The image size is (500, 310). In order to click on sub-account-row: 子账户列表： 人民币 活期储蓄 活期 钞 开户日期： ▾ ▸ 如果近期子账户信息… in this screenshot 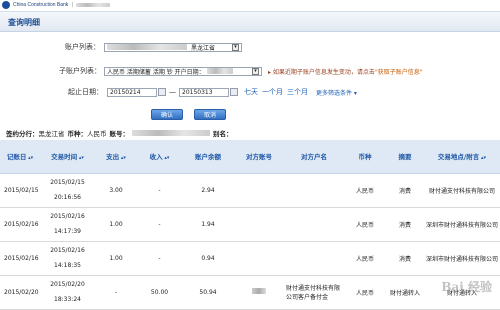, I will do `click(240, 71)`.